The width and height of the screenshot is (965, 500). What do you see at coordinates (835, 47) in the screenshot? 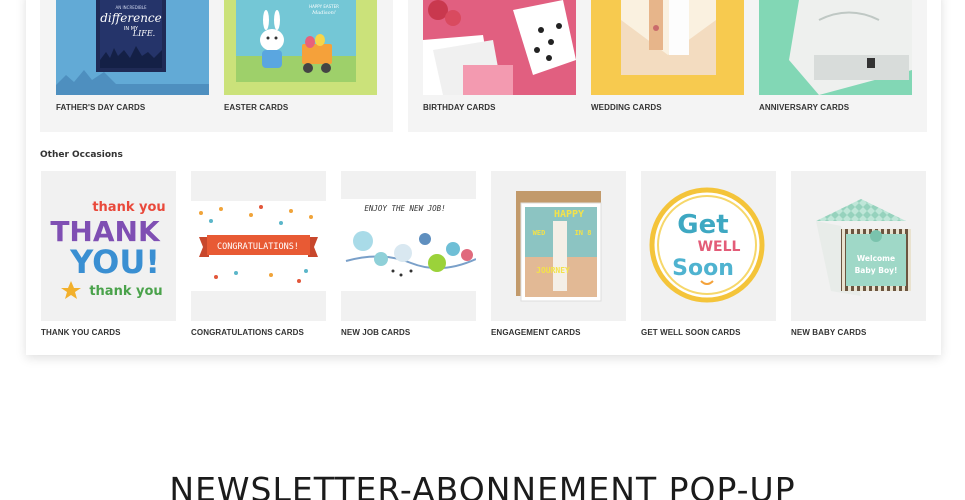
I see `anniversary-card-image` at bounding box center [835, 47].